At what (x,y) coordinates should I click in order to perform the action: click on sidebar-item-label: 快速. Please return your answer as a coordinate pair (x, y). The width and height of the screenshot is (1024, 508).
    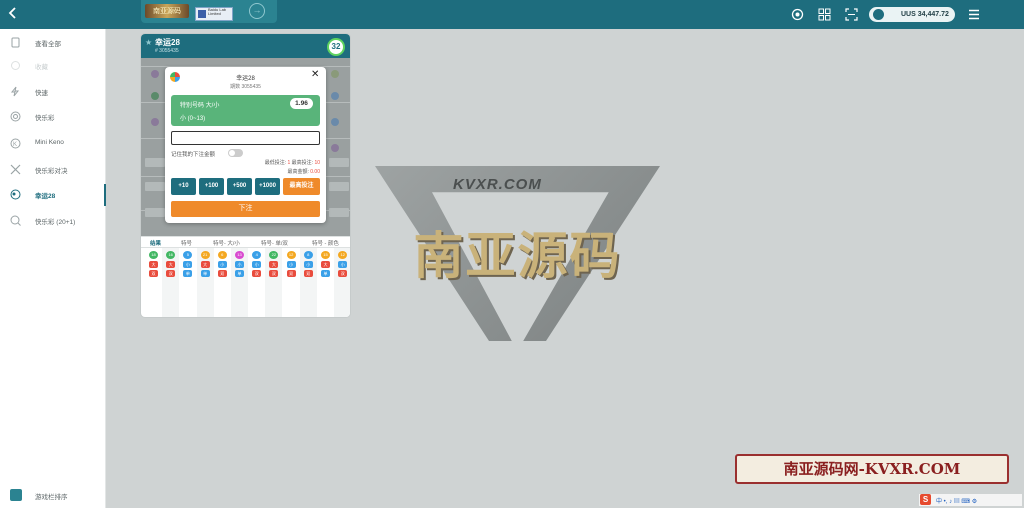
    Looking at the image, I should click on (41, 93).